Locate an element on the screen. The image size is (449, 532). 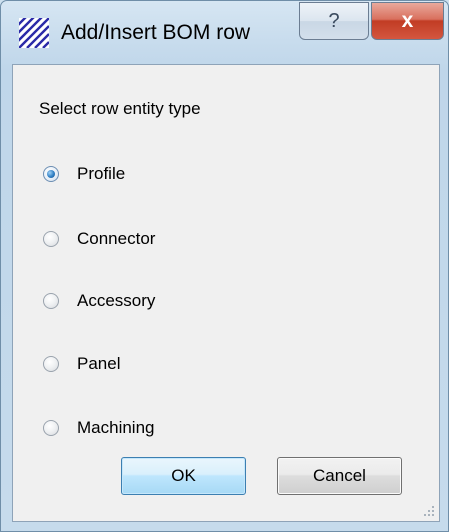
radio-option-connector: Connector is located at coordinates (99, 239).